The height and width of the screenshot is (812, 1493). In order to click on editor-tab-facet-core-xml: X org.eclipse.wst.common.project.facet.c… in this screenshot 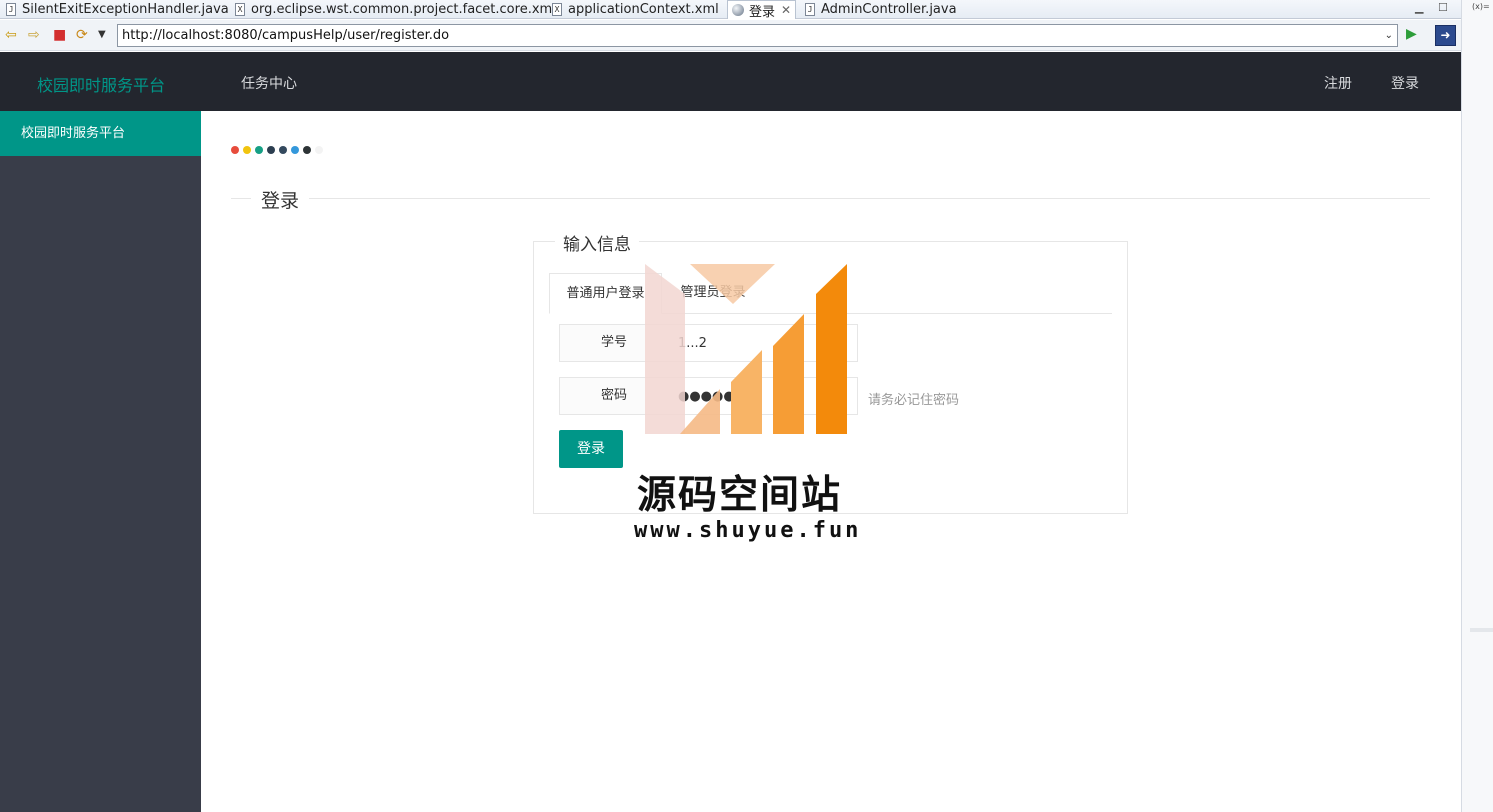, I will do `click(395, 9)`.